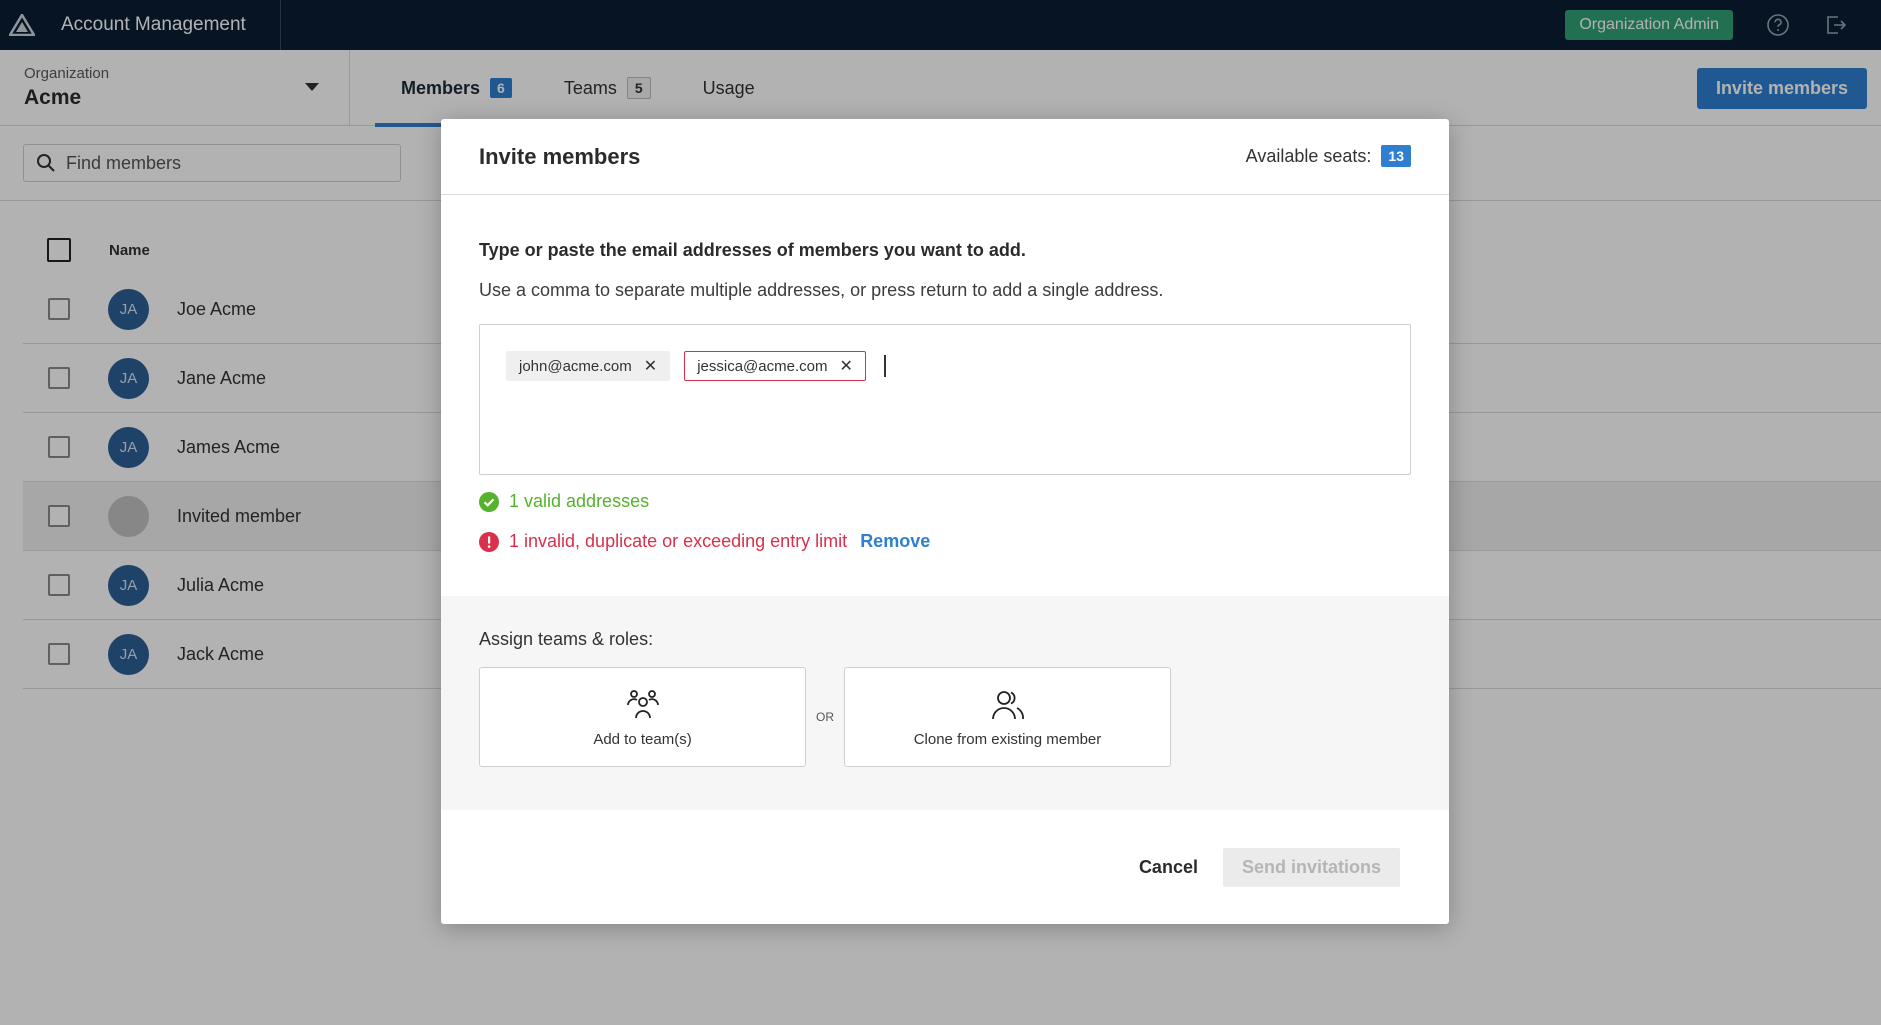 This screenshot has width=1881, height=1025. I want to click on text-cursor, so click(884, 366).